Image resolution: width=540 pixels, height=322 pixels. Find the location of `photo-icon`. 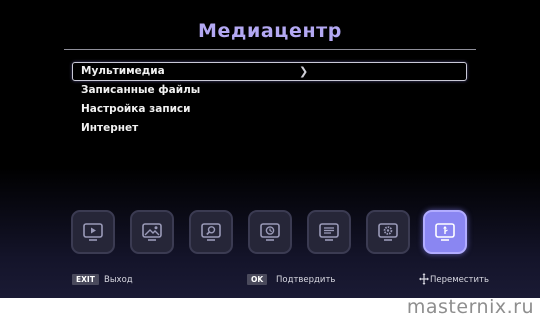

photo-icon is located at coordinates (152, 232).